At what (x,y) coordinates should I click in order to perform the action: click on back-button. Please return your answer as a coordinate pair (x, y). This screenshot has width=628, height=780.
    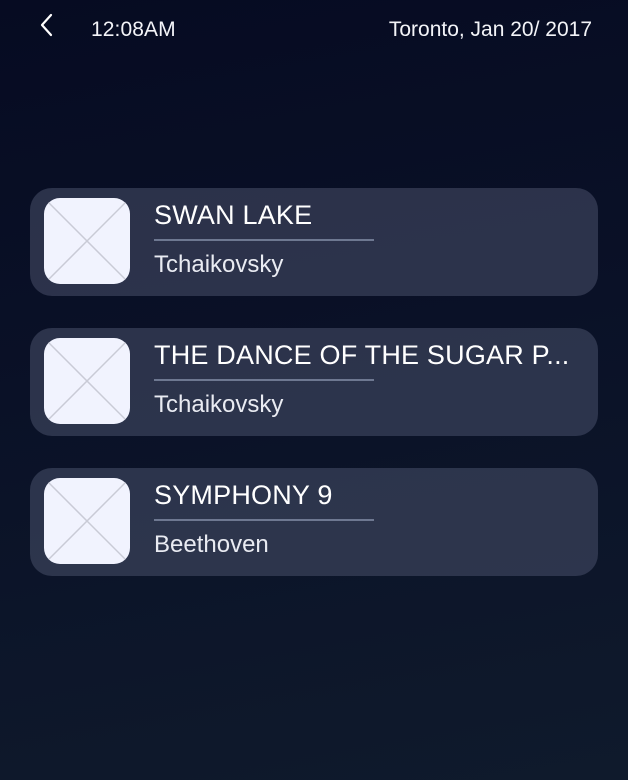
    Looking at the image, I should click on (47, 25).